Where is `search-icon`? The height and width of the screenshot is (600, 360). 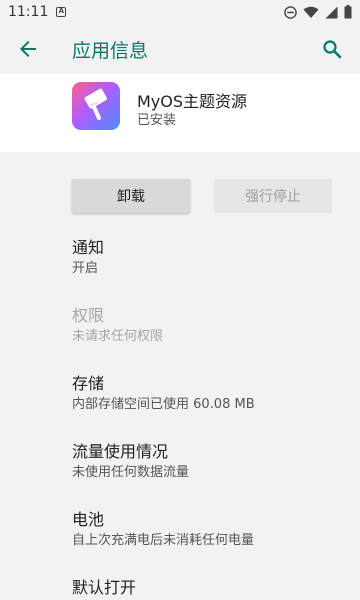
search-icon is located at coordinates (332, 49).